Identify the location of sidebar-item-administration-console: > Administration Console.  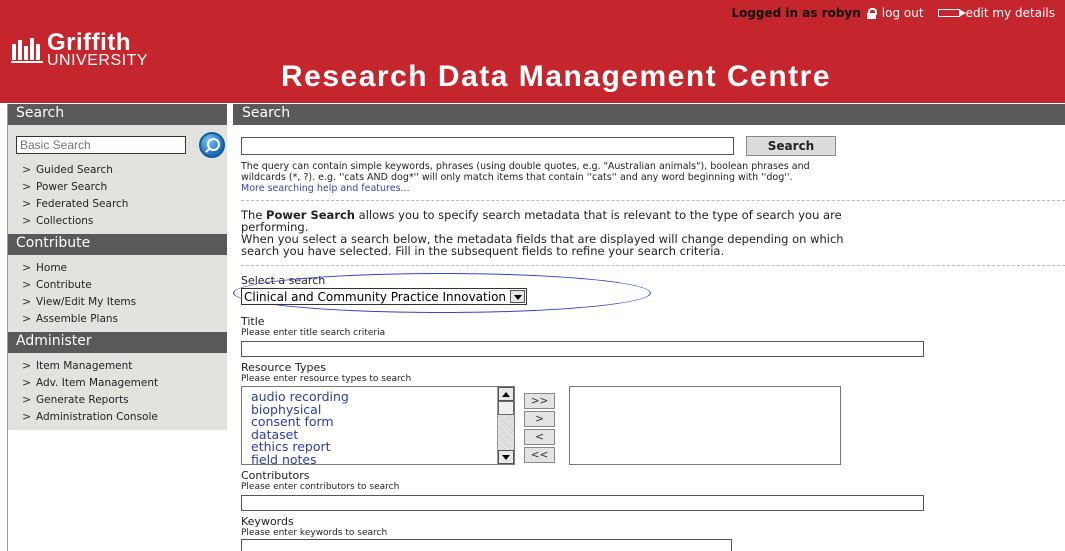
(117, 416).